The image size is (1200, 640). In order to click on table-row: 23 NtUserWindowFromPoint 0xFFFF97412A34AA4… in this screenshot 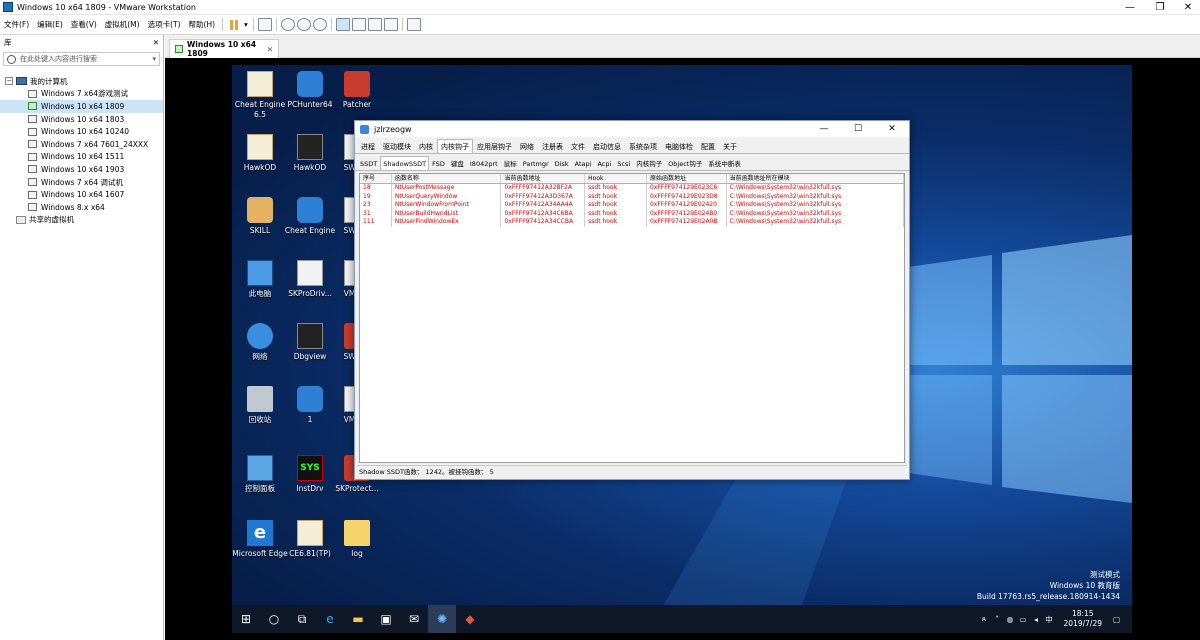, I will do `click(632, 205)`.